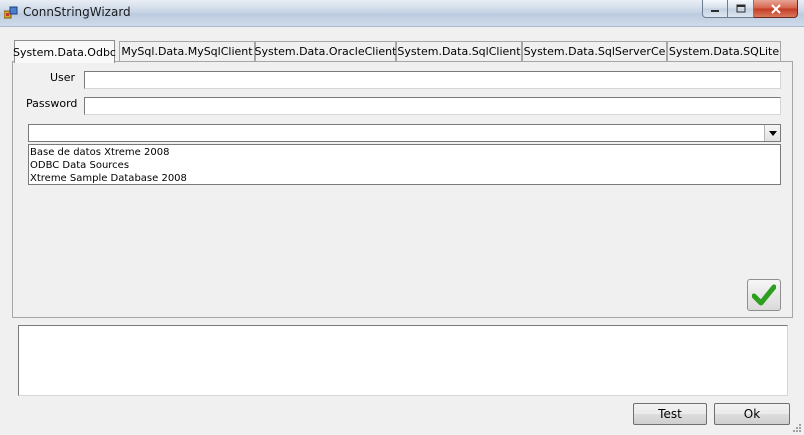 Image resolution: width=804 pixels, height=435 pixels. Describe the element at coordinates (594, 51) in the screenshot. I see `tab-system-data-sqlserverce: System.Data.SqlServerCe` at that location.